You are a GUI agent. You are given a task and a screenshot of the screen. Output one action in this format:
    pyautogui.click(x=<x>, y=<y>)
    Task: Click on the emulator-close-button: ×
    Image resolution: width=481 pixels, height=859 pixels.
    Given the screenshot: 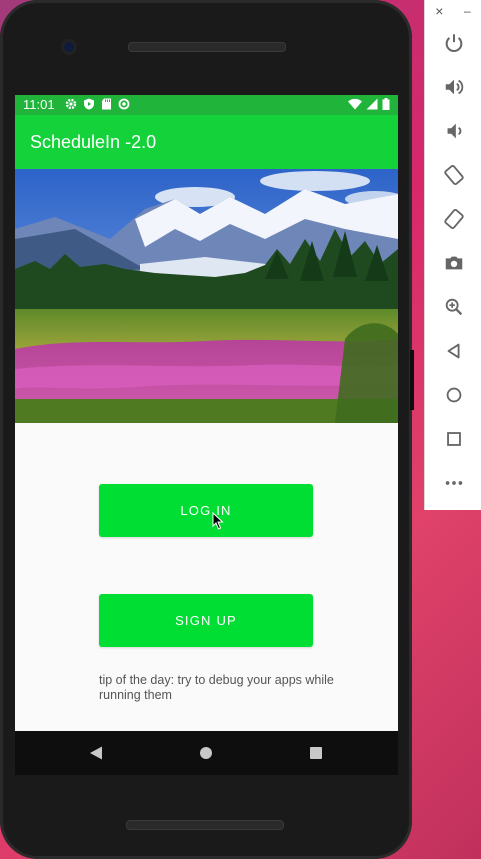 What is the action you would take?
    pyautogui.click(x=439, y=11)
    